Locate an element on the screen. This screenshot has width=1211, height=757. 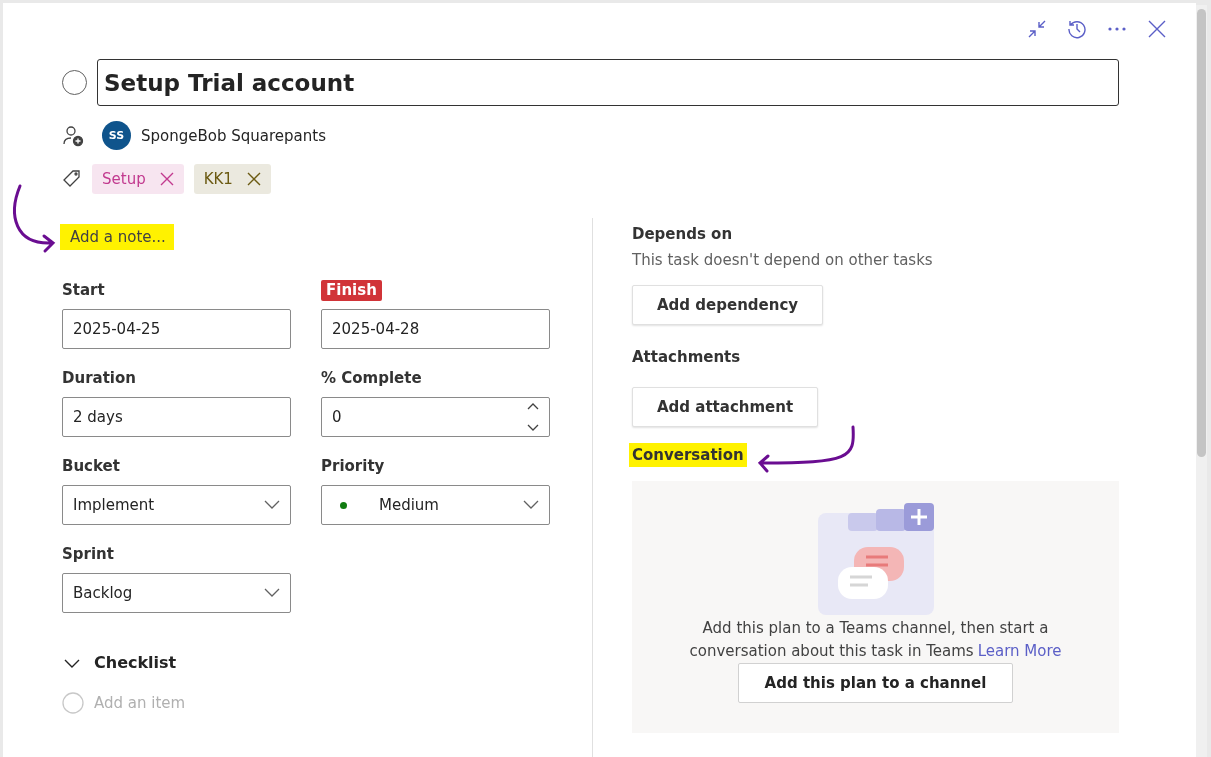
add-attachment-button: Add attachment is located at coordinates (725, 407).